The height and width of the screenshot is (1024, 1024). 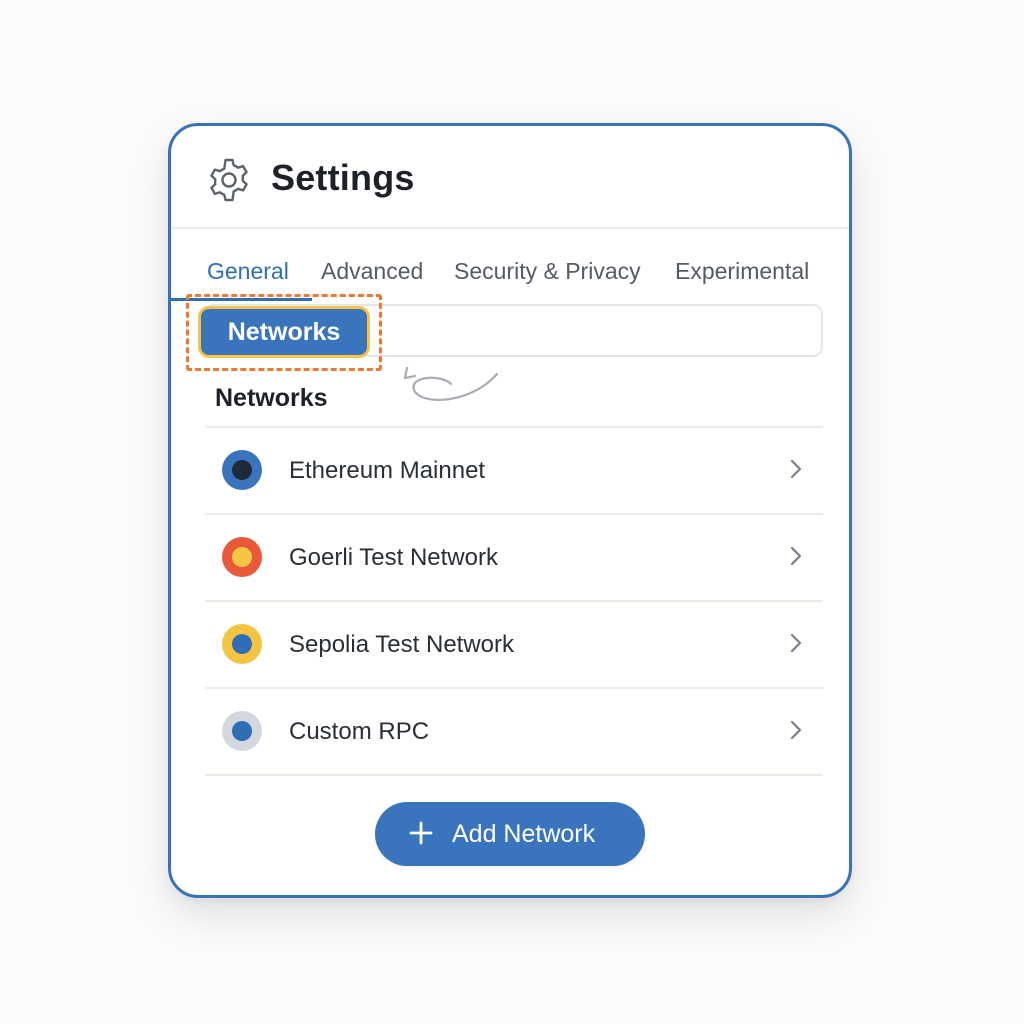 What do you see at coordinates (393, 557) in the screenshot?
I see `network-label: Goerli Test Network` at bounding box center [393, 557].